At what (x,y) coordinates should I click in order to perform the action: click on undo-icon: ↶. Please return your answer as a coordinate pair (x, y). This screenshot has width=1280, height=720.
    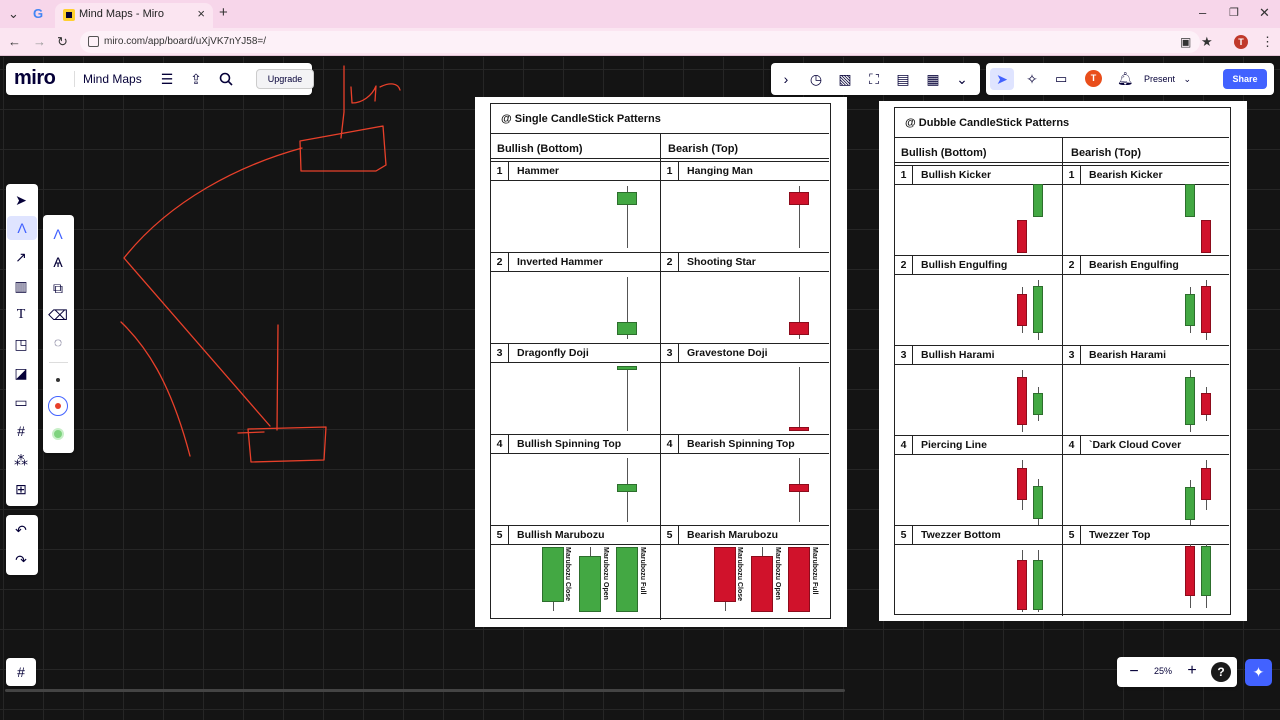
    Looking at the image, I should click on (21, 530).